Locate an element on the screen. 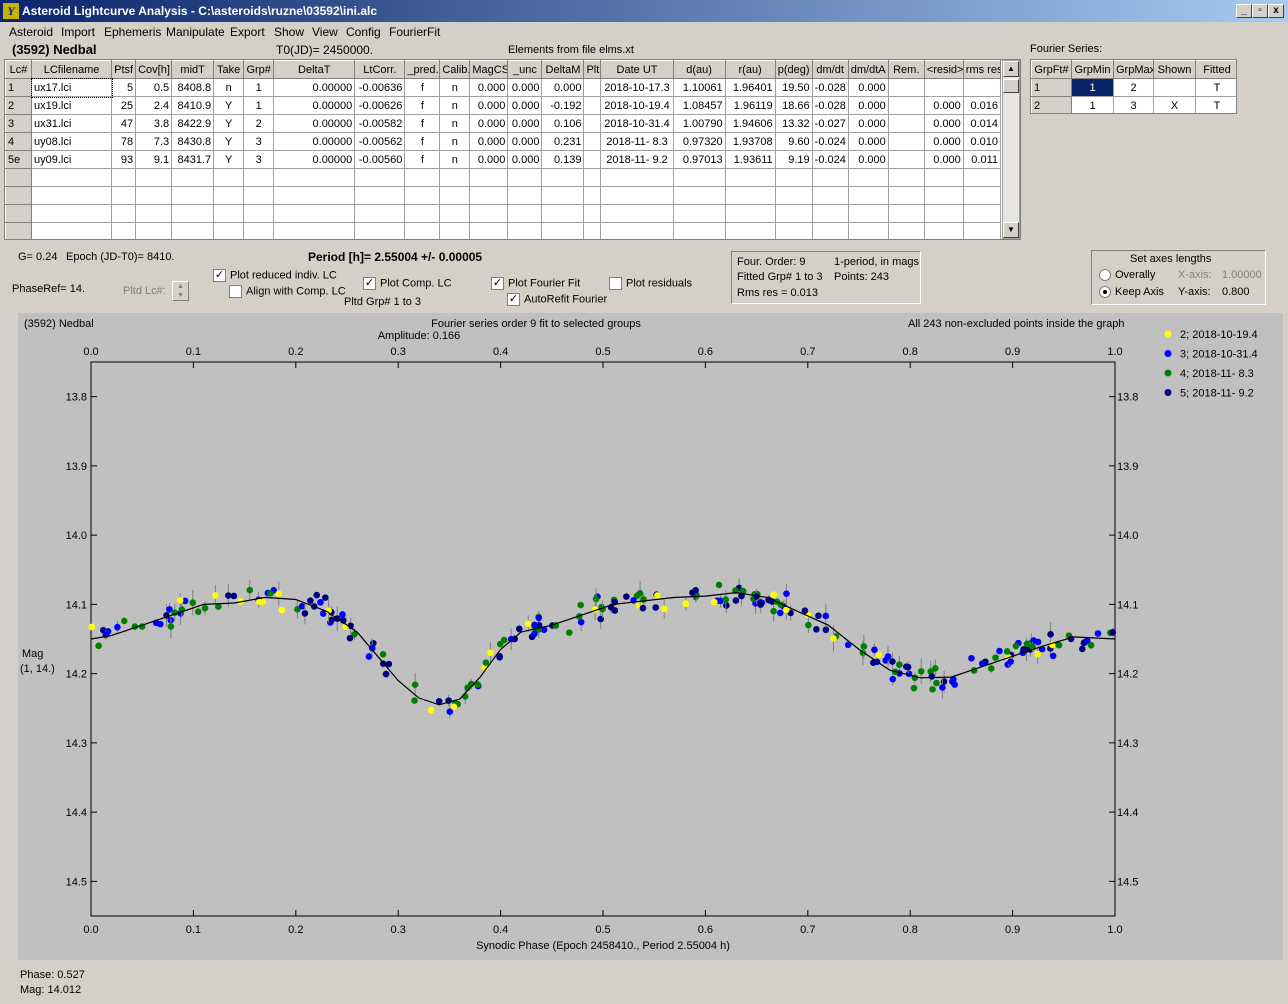 The height and width of the screenshot is (1004, 1288). table-cell: 2018-11- 8.3 is located at coordinates (637, 141).